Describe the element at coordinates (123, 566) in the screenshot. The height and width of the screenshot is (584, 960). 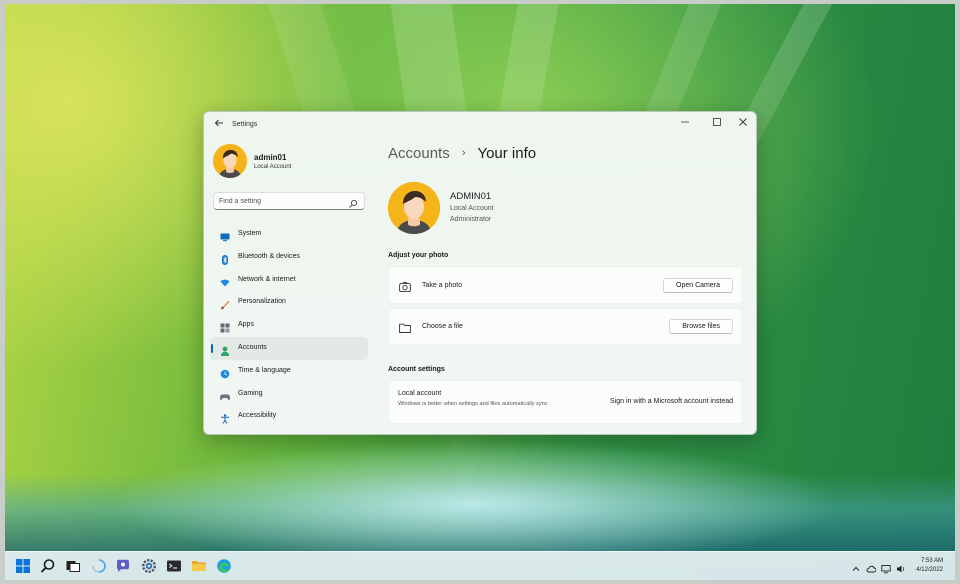
I see `chat-icon` at that location.